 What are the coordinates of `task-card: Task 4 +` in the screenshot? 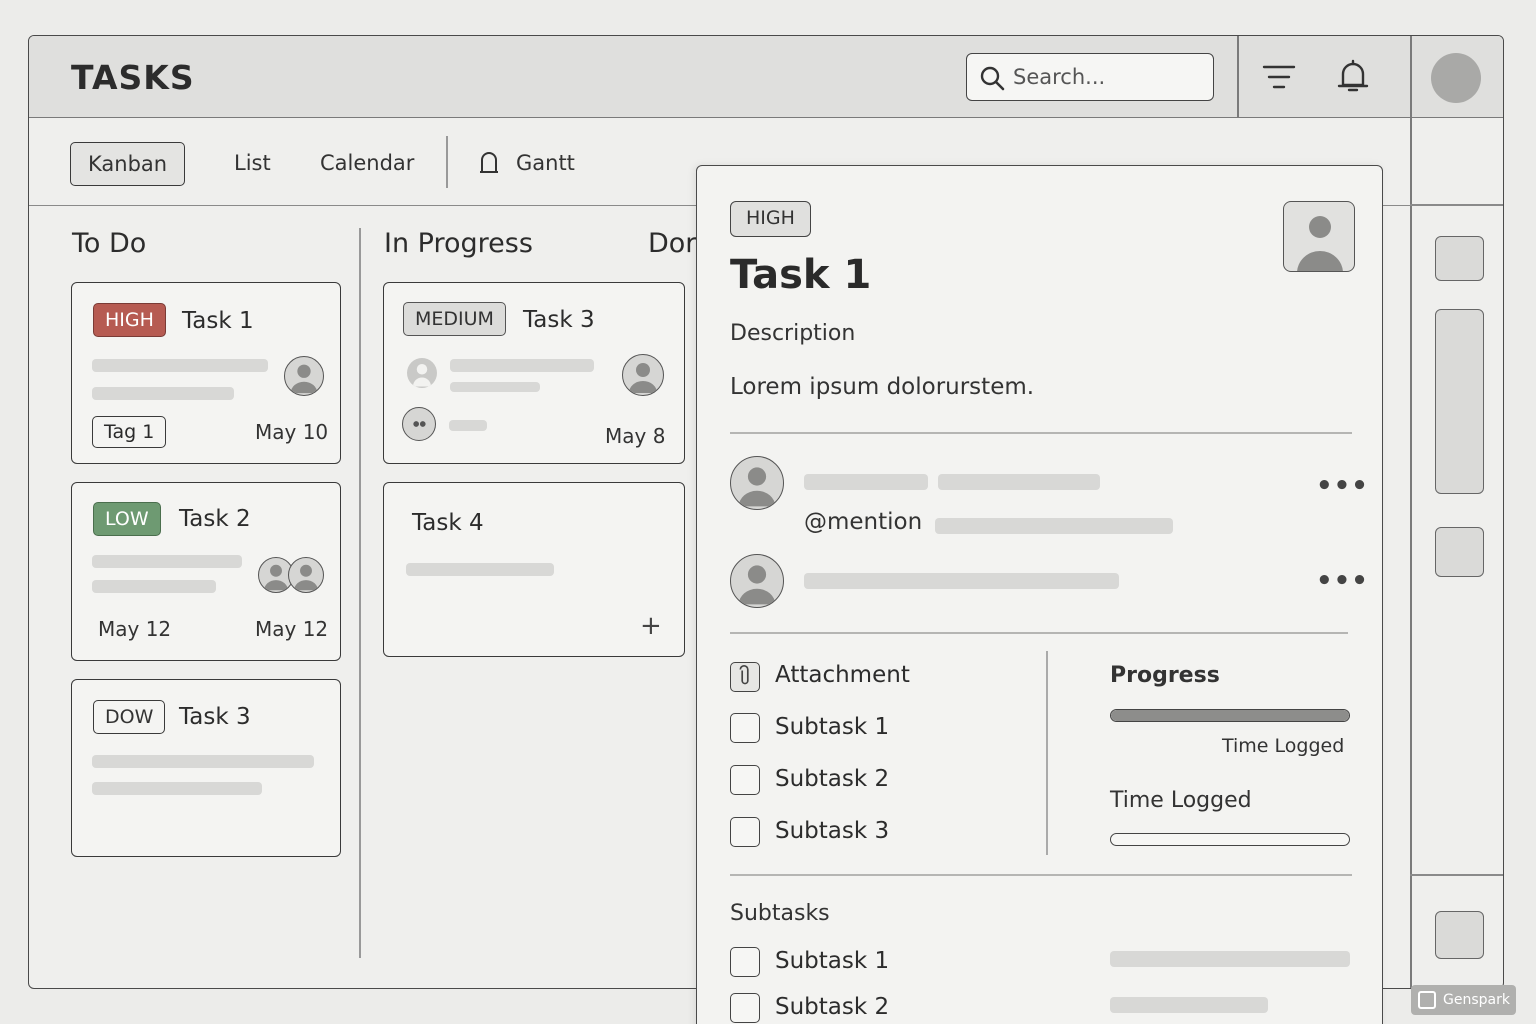 It's located at (534, 569).